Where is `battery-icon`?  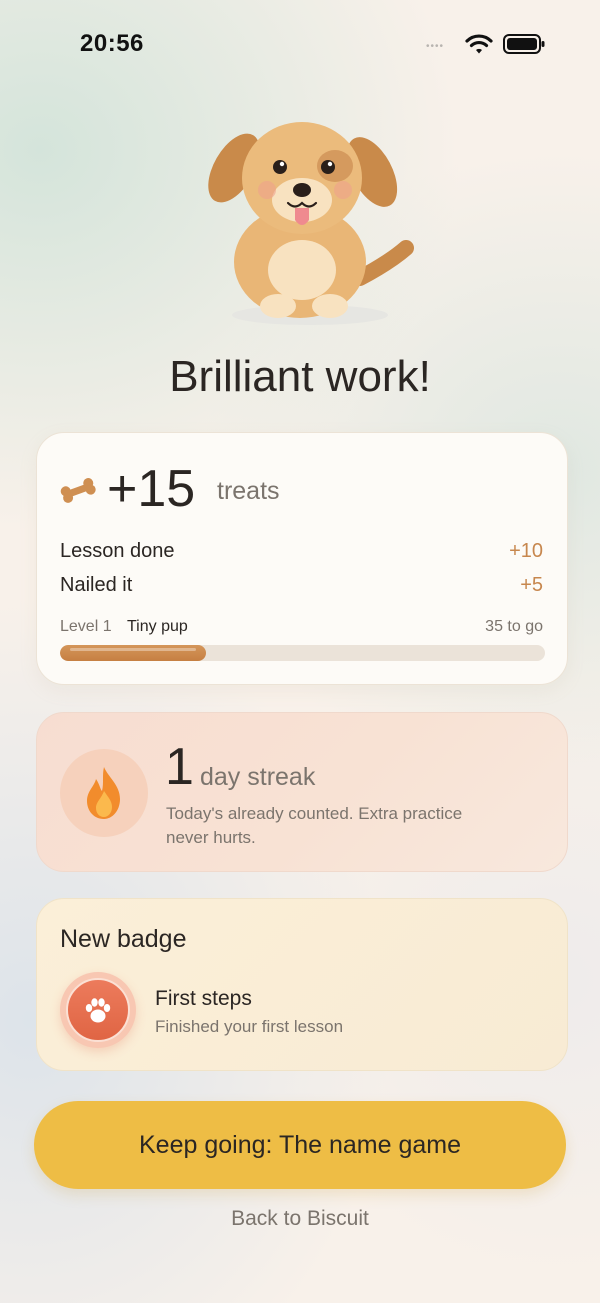 battery-icon is located at coordinates (524, 44).